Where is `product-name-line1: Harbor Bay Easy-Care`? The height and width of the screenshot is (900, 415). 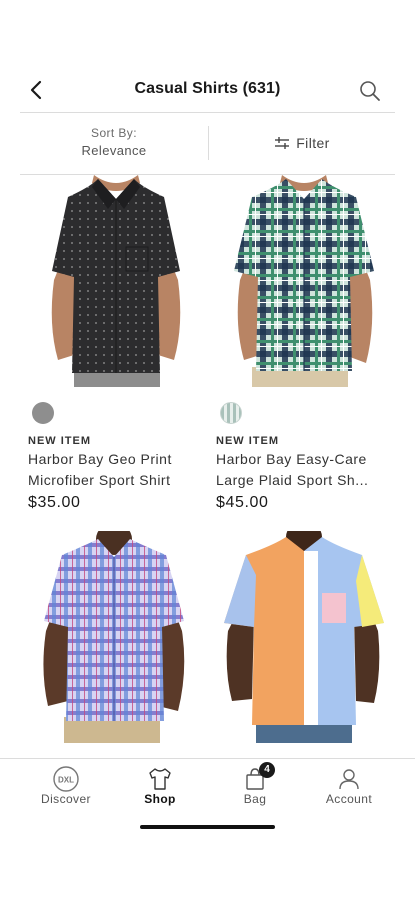 product-name-line1: Harbor Bay Easy-Care is located at coordinates (291, 459).